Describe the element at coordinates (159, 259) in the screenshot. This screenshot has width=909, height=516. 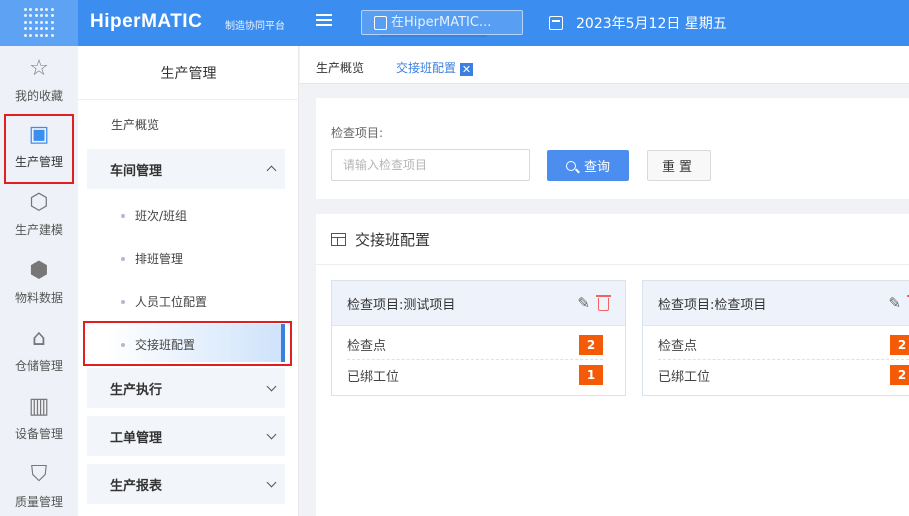
I see `sub-item-label: 排班管理` at that location.